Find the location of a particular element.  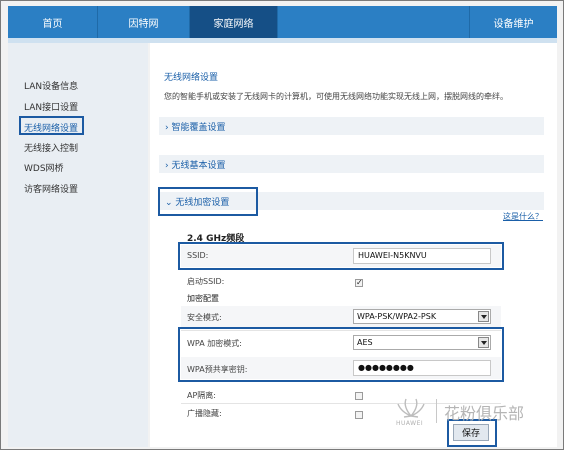

encryption-config-heading: 加密配置 is located at coordinates (203, 298).